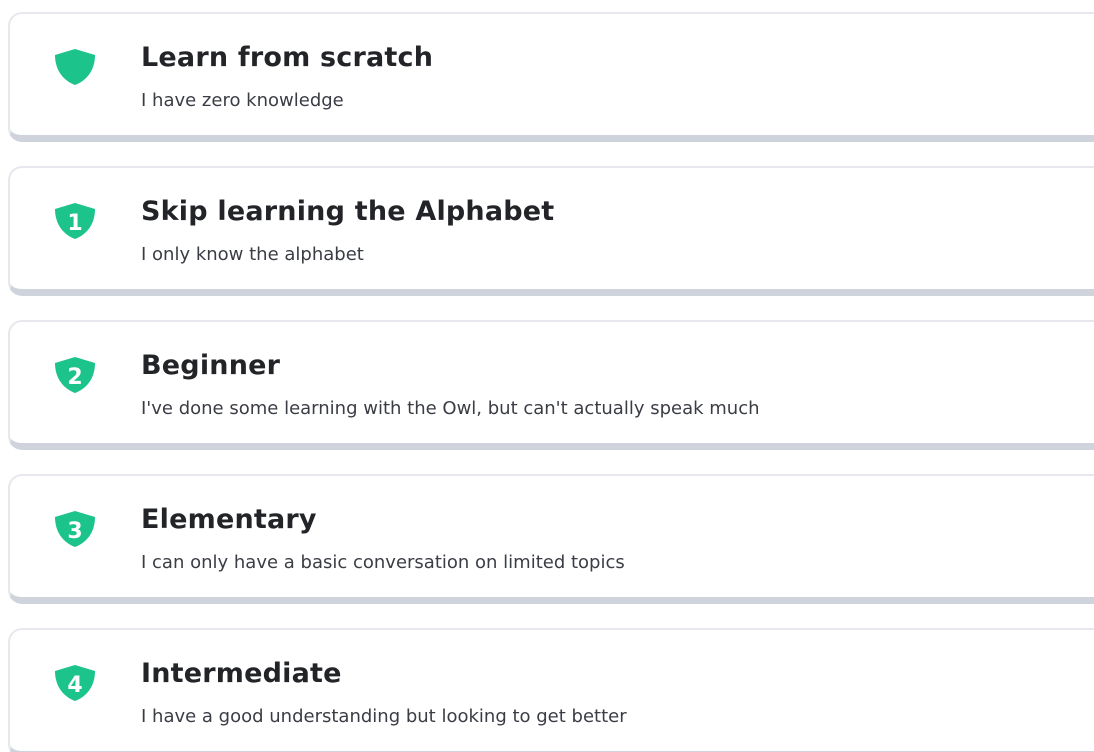 The width and height of the screenshot is (1094, 752). I want to click on shield-3-icon: 3, so click(75, 529).